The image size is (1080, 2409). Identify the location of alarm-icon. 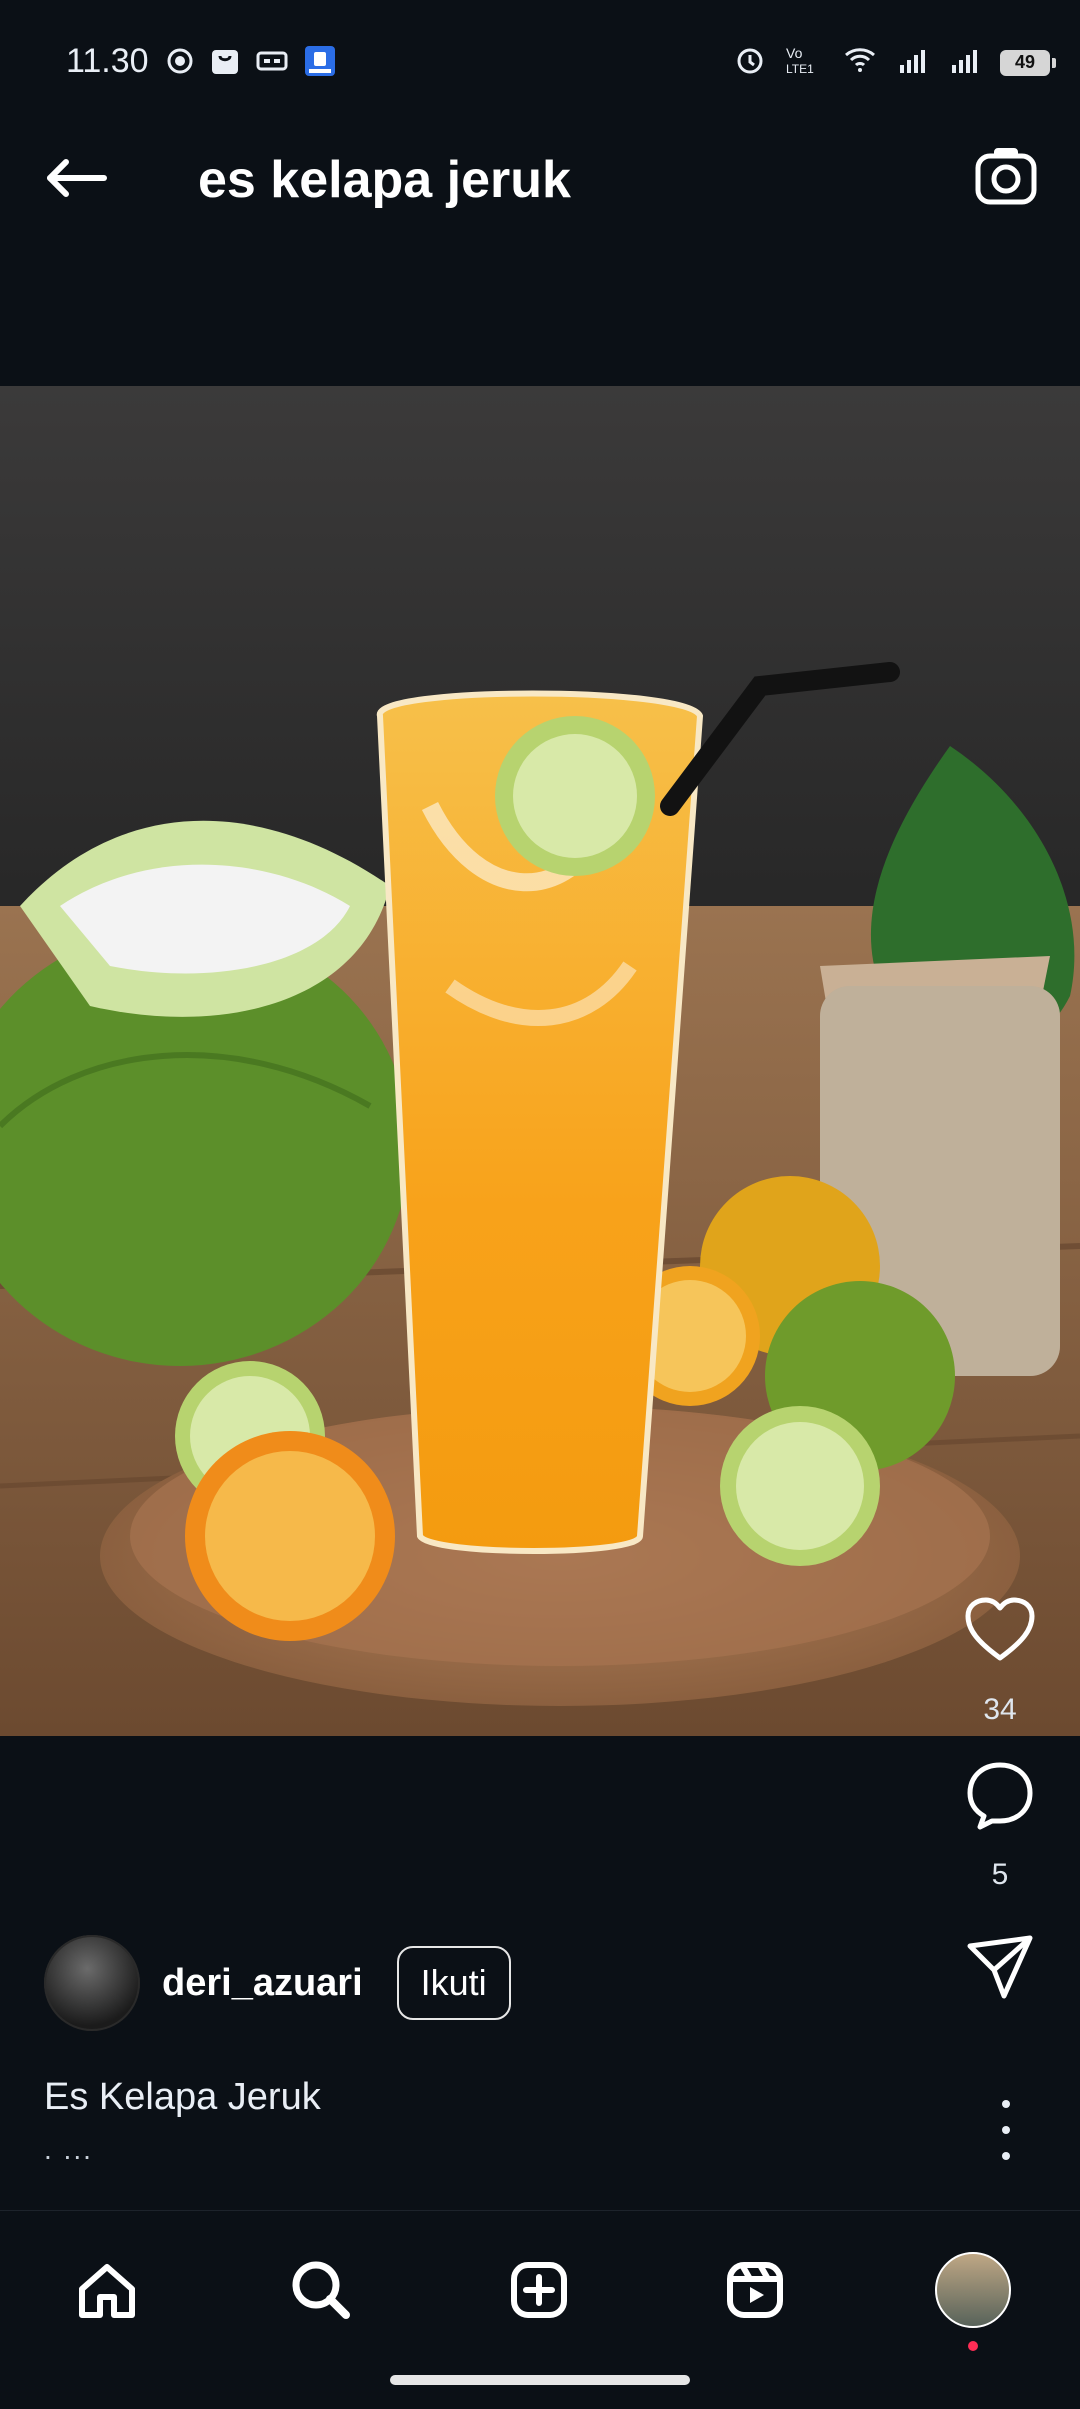
(750, 62).